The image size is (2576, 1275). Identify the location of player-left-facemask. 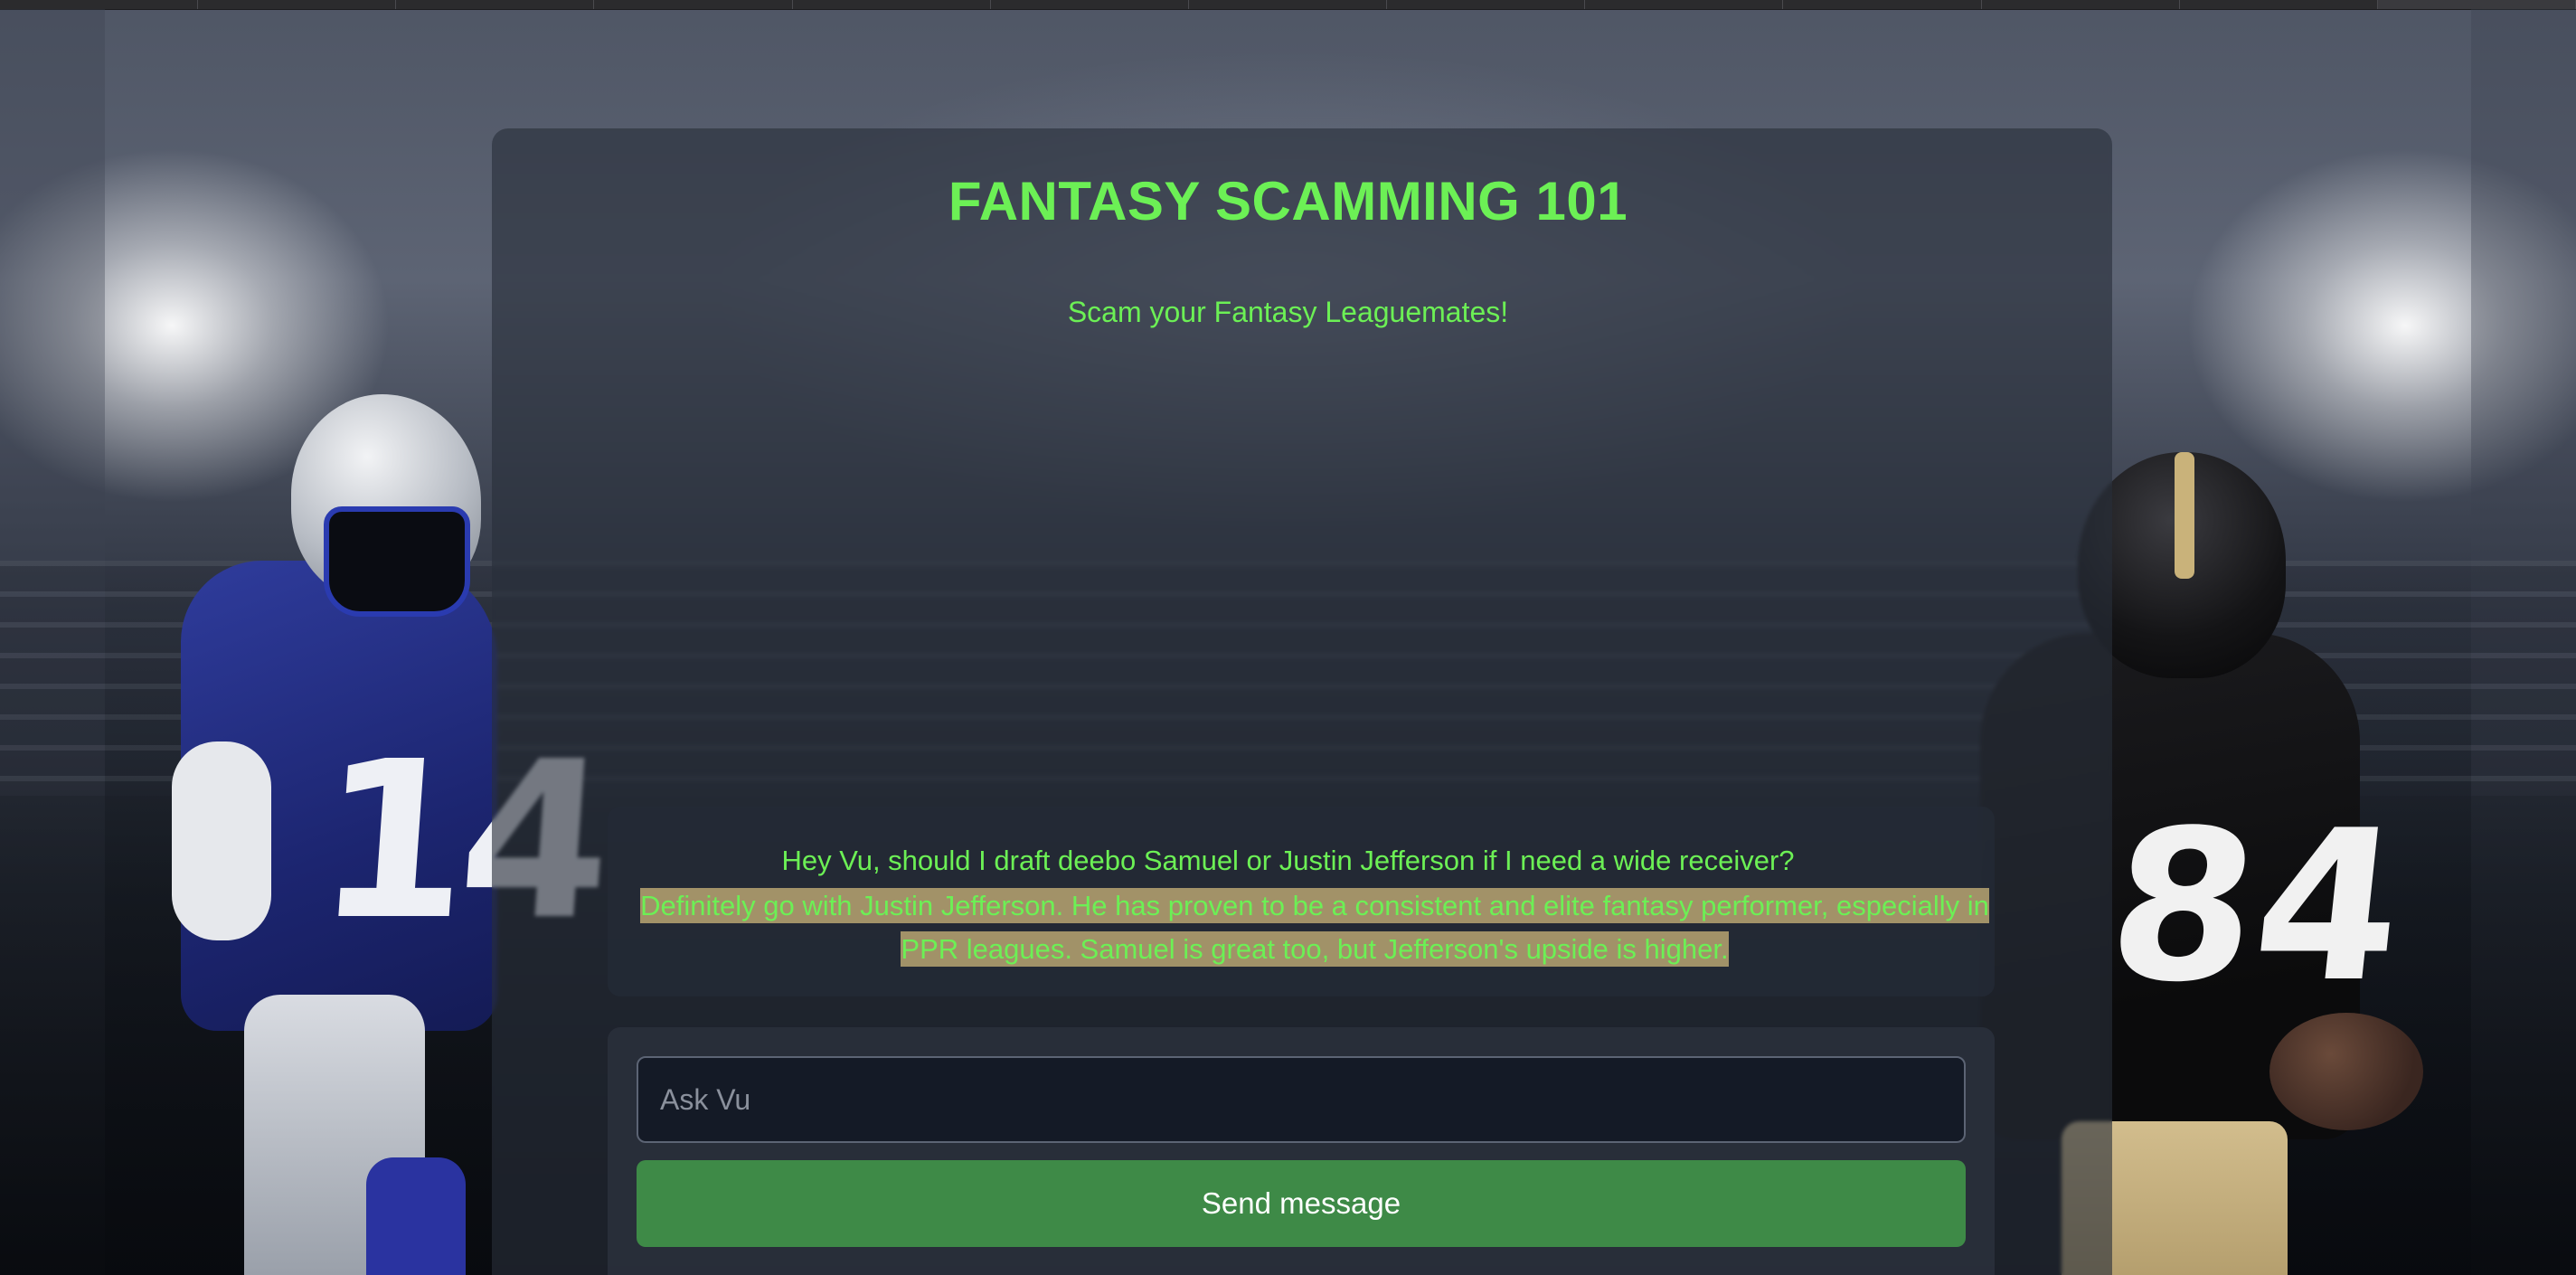
(397, 561).